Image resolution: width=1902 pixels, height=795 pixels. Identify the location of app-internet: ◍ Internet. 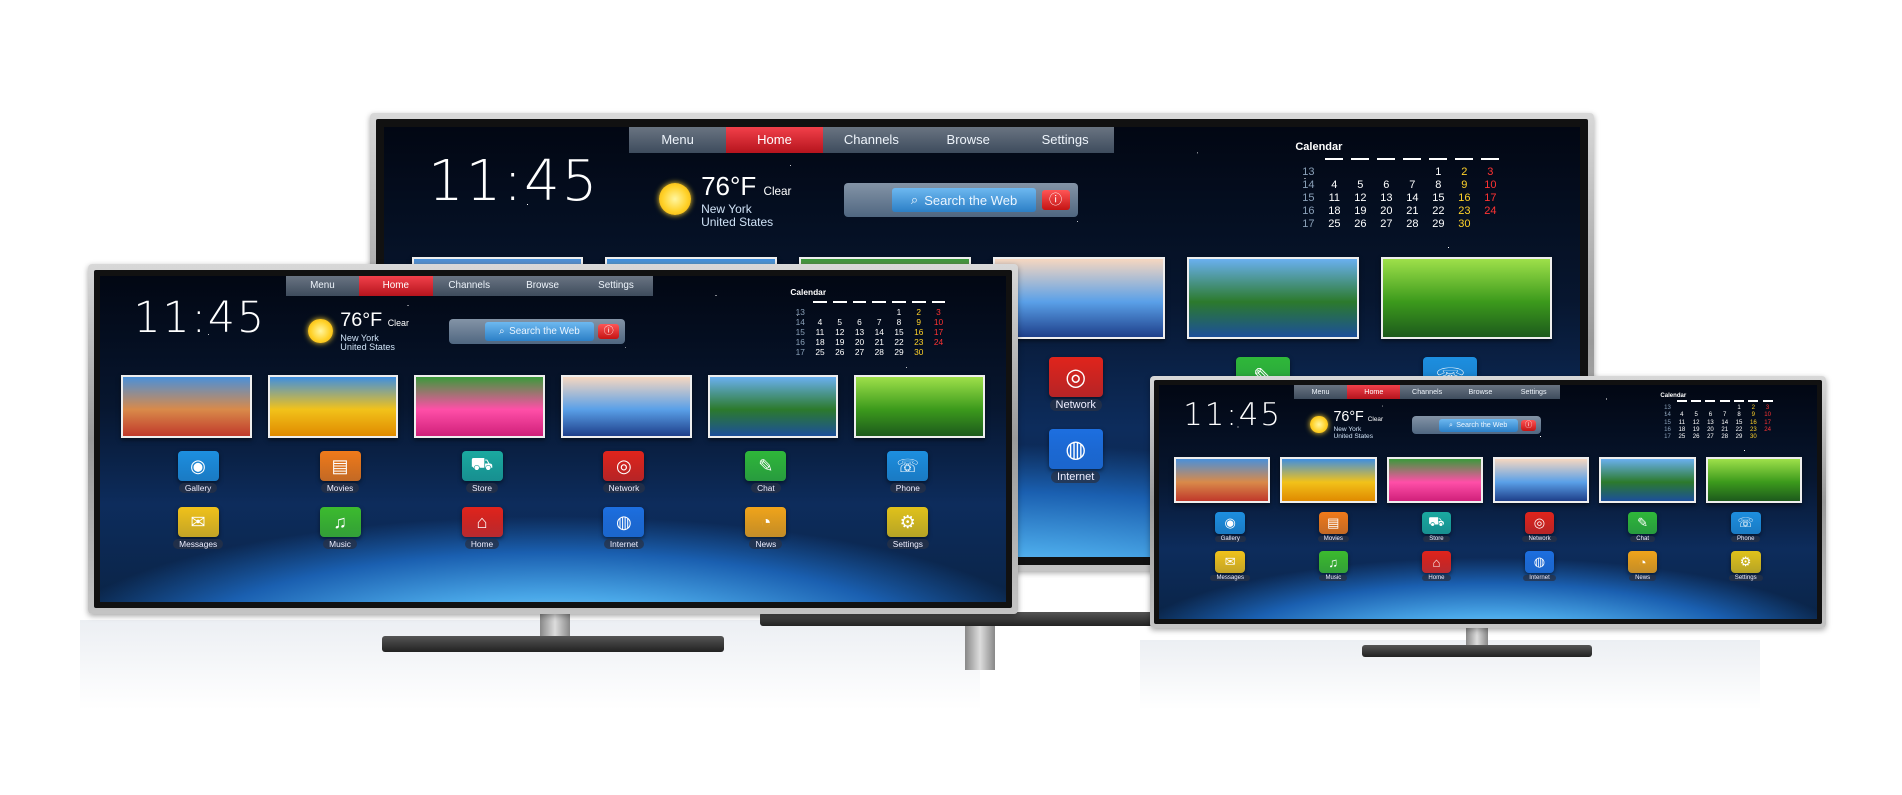
(1539, 566).